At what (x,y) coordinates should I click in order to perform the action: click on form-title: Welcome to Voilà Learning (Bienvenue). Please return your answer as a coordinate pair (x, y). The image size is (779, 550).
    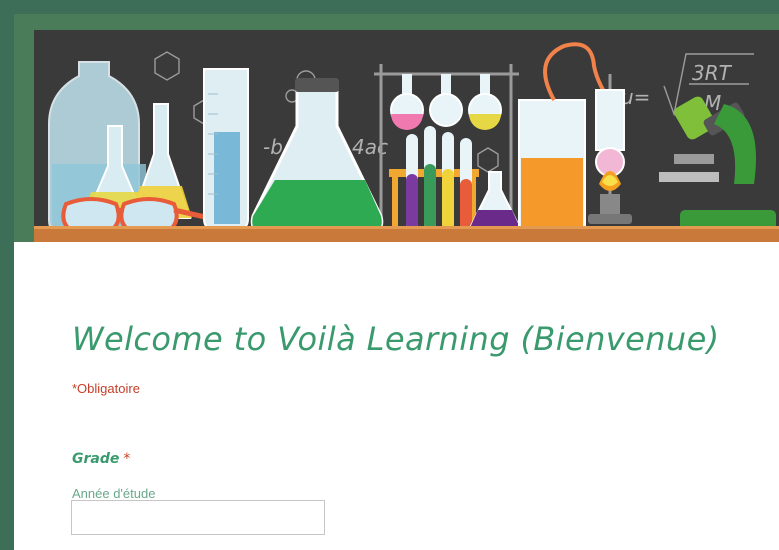
    Looking at the image, I should click on (396, 339).